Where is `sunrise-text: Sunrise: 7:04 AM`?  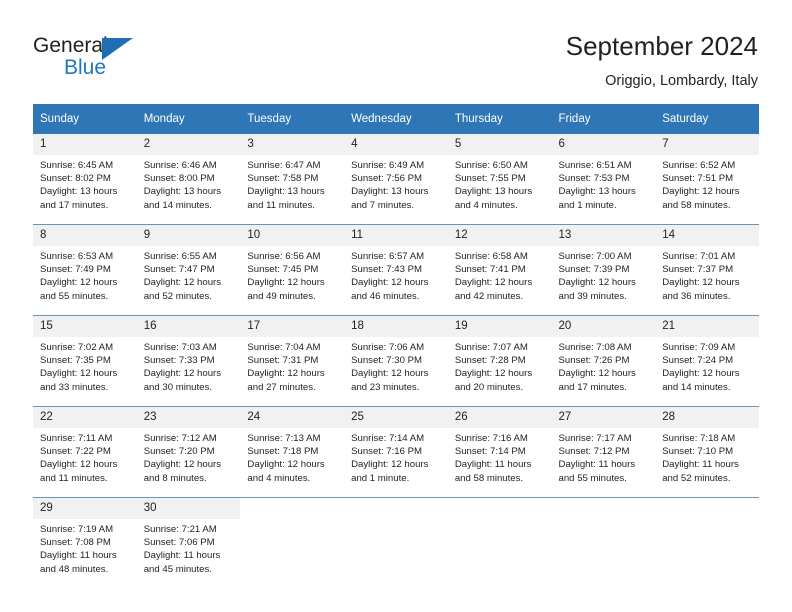 sunrise-text: Sunrise: 7:04 AM is located at coordinates (284, 347).